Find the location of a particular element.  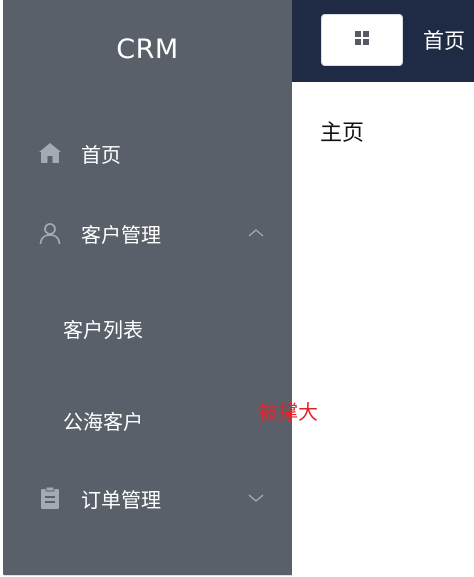

page-title: 主页 is located at coordinates (342, 133).